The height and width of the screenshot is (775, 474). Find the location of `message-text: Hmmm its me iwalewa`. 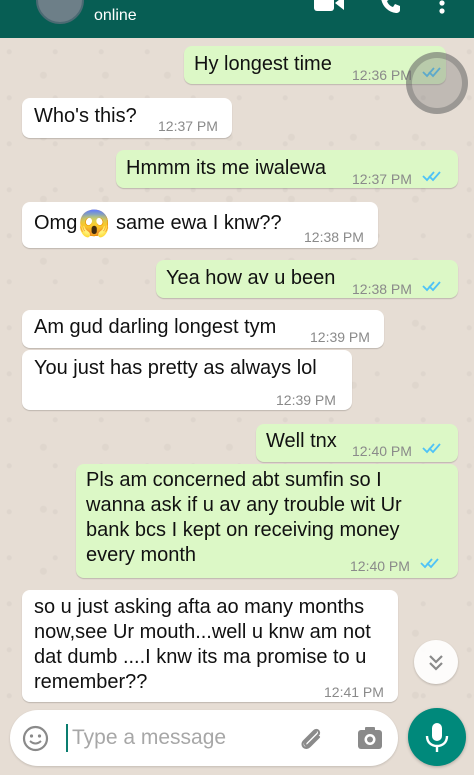

message-text: Hmmm its me iwalewa is located at coordinates (226, 168).